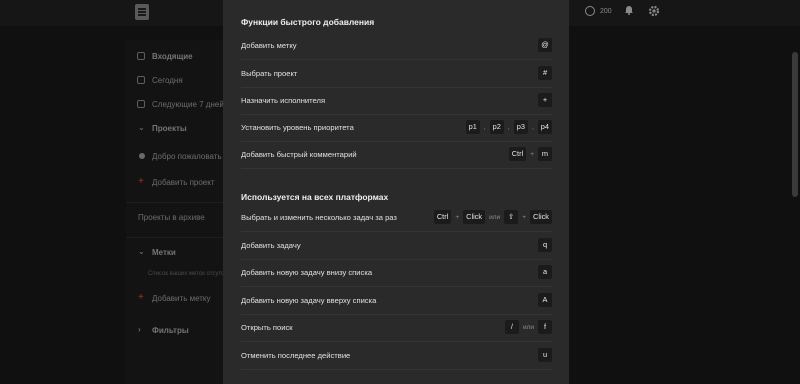 The image size is (800, 384). I want to click on shortcut-keys: / или f, so click(528, 327).